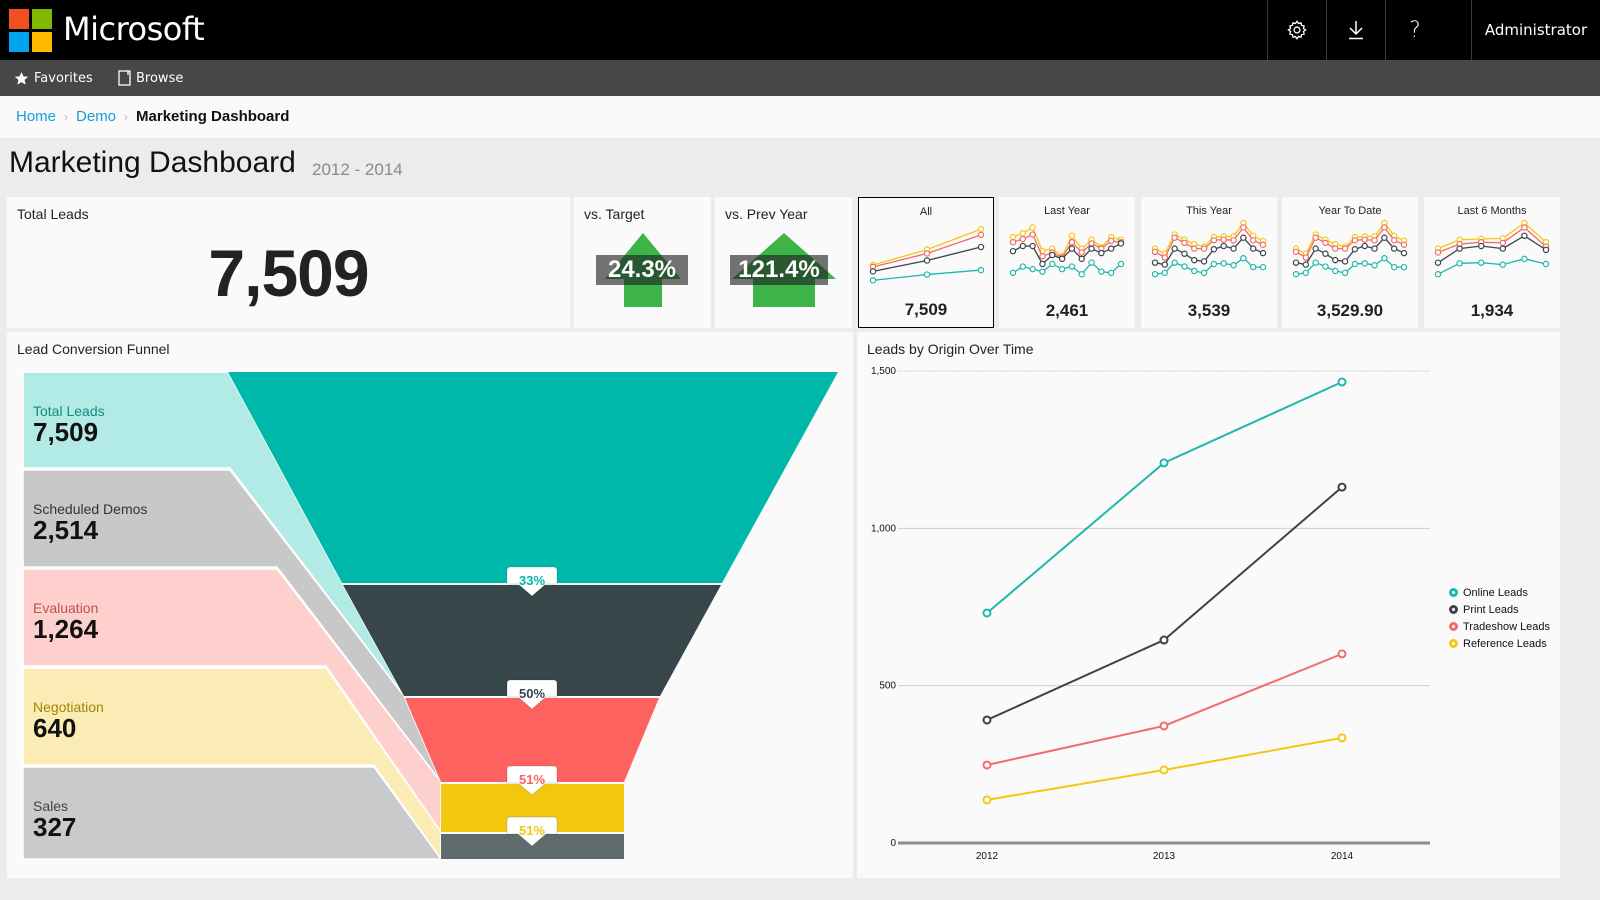 Image resolution: width=1600 pixels, height=900 pixels. I want to click on period-card-all: All 7,509, so click(926, 262).